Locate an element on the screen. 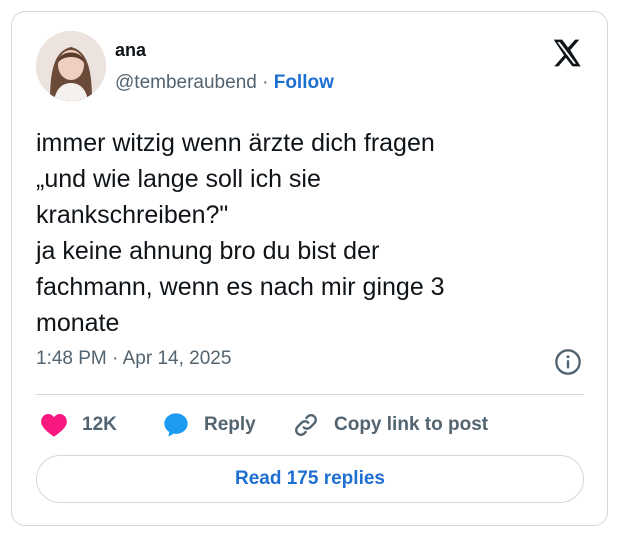 The height and width of the screenshot is (538, 620). copy-link-button: Copy link to post is located at coordinates (390, 425).